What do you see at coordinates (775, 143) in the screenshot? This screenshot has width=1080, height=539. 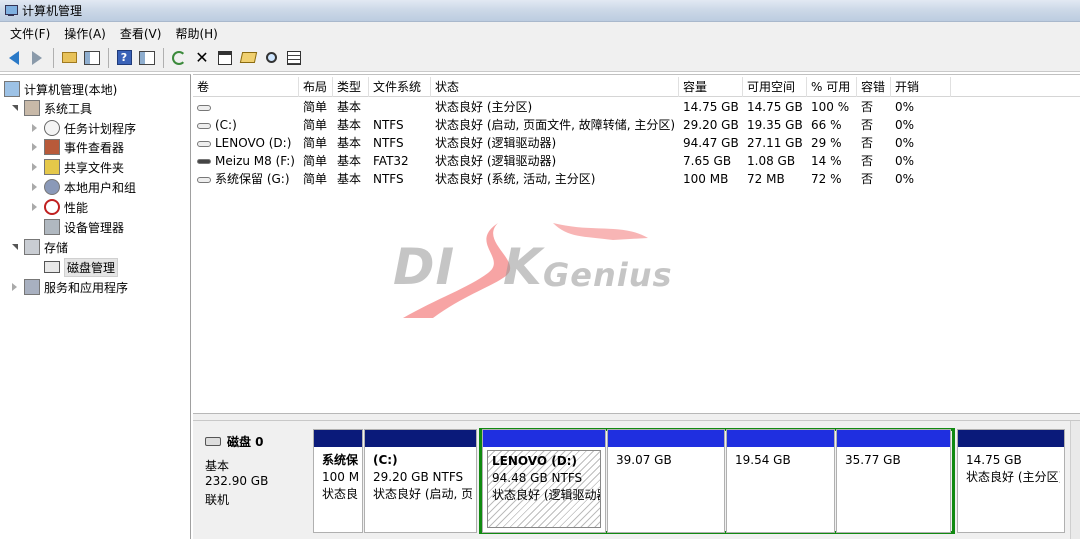 I see `cell-free-space: 27.11 GB` at bounding box center [775, 143].